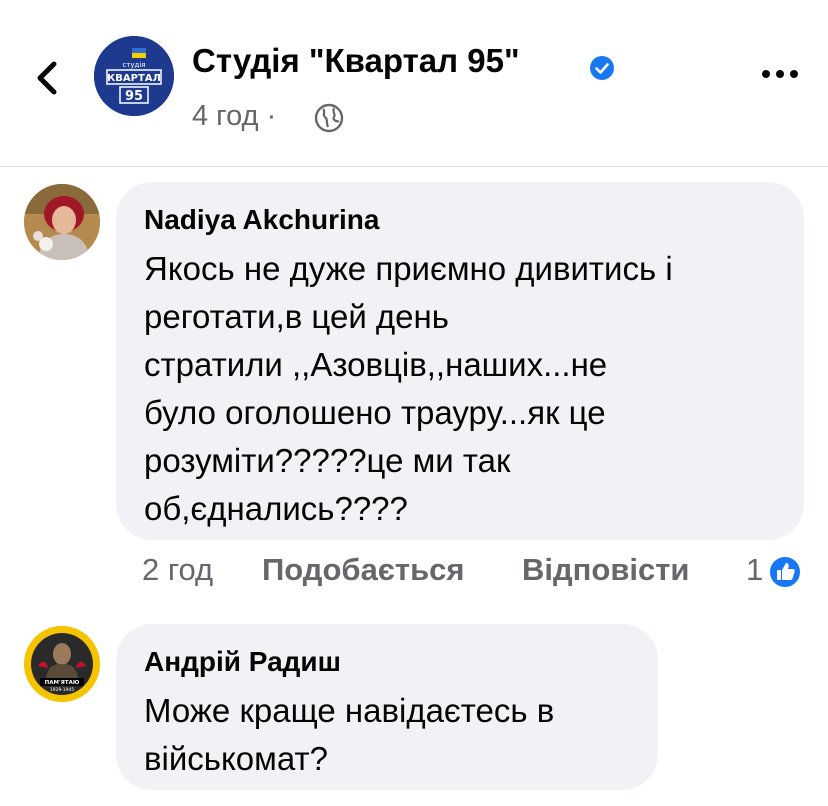 This screenshot has height=806, width=828. Describe the element at coordinates (780, 74) in the screenshot. I see `more-icon` at that location.